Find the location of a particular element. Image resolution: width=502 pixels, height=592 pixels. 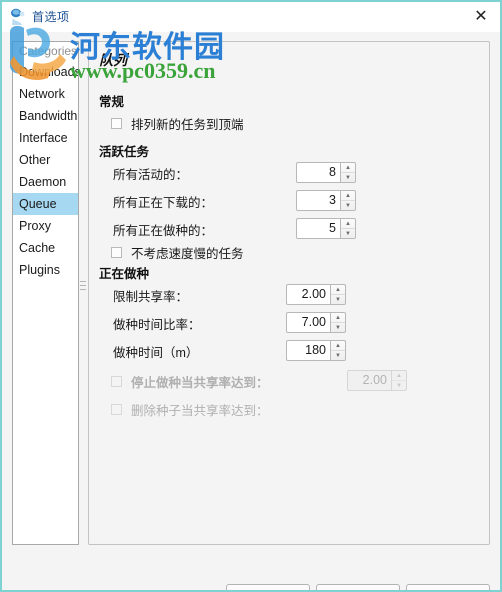

checkbox-row: 删除种子当共享率达到： is located at coordinates (190, 409).